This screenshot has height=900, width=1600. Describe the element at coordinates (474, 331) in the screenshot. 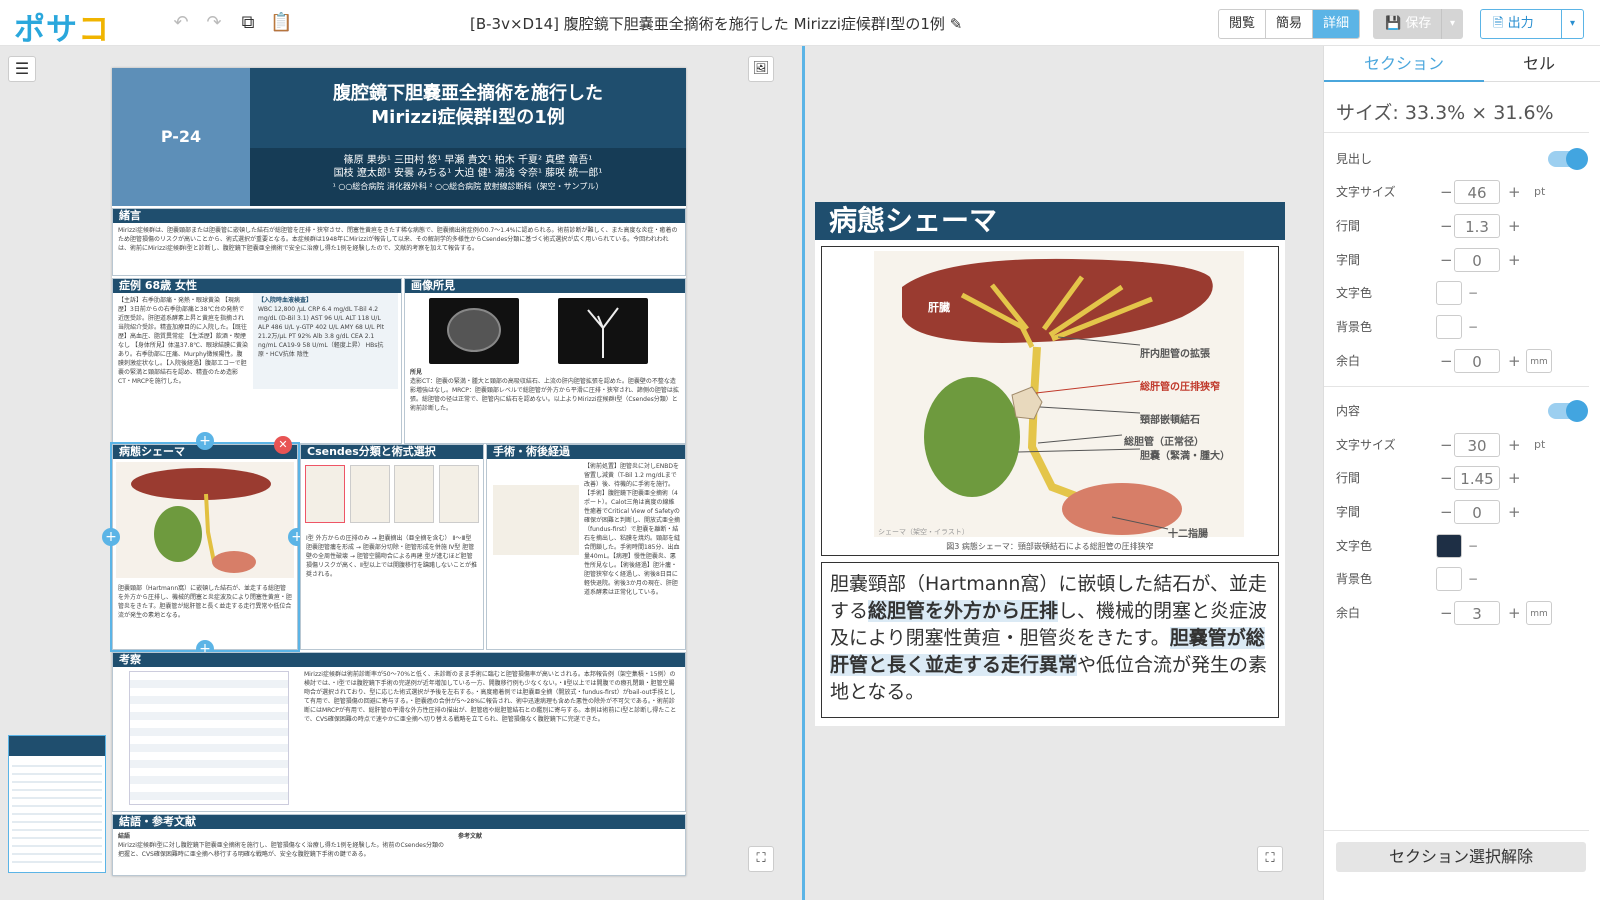

I see `ct-scan-image` at that location.